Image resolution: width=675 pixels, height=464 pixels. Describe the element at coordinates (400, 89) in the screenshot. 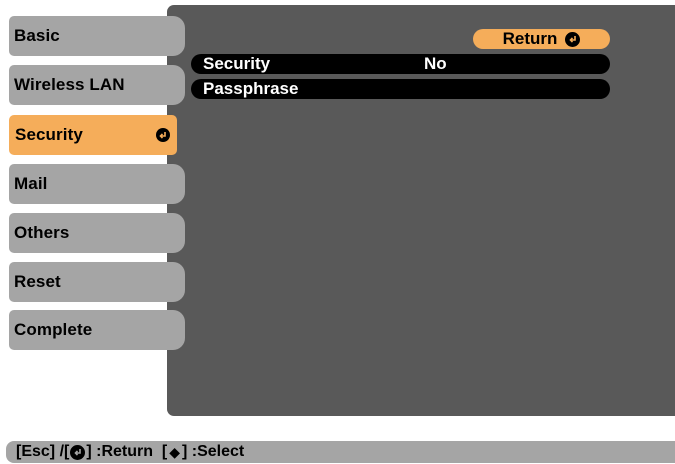

I see `setting-row-passphrase: Passphrase` at that location.